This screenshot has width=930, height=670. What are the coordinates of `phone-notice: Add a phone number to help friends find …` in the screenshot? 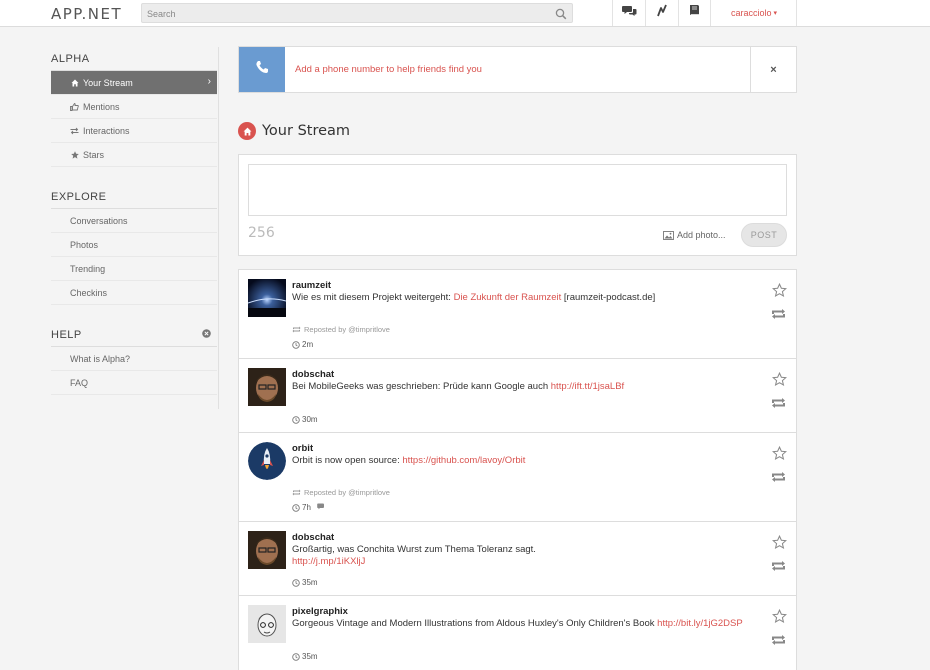 It's located at (517, 69).